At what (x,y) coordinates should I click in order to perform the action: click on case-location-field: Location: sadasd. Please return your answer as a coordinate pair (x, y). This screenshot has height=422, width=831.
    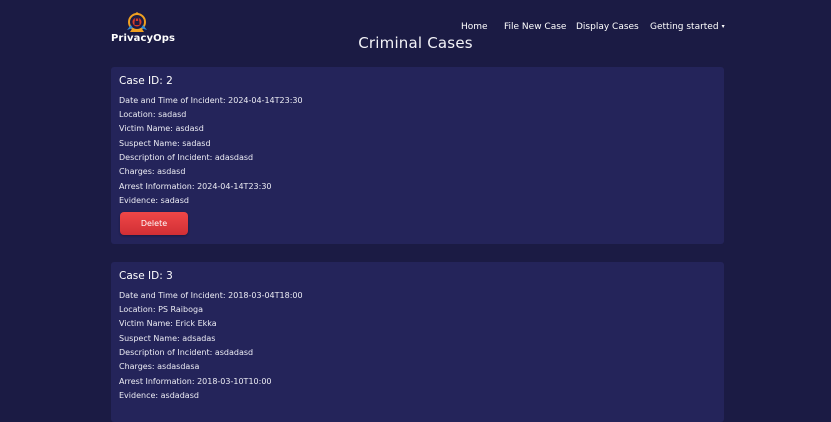
    Looking at the image, I should click on (152, 114).